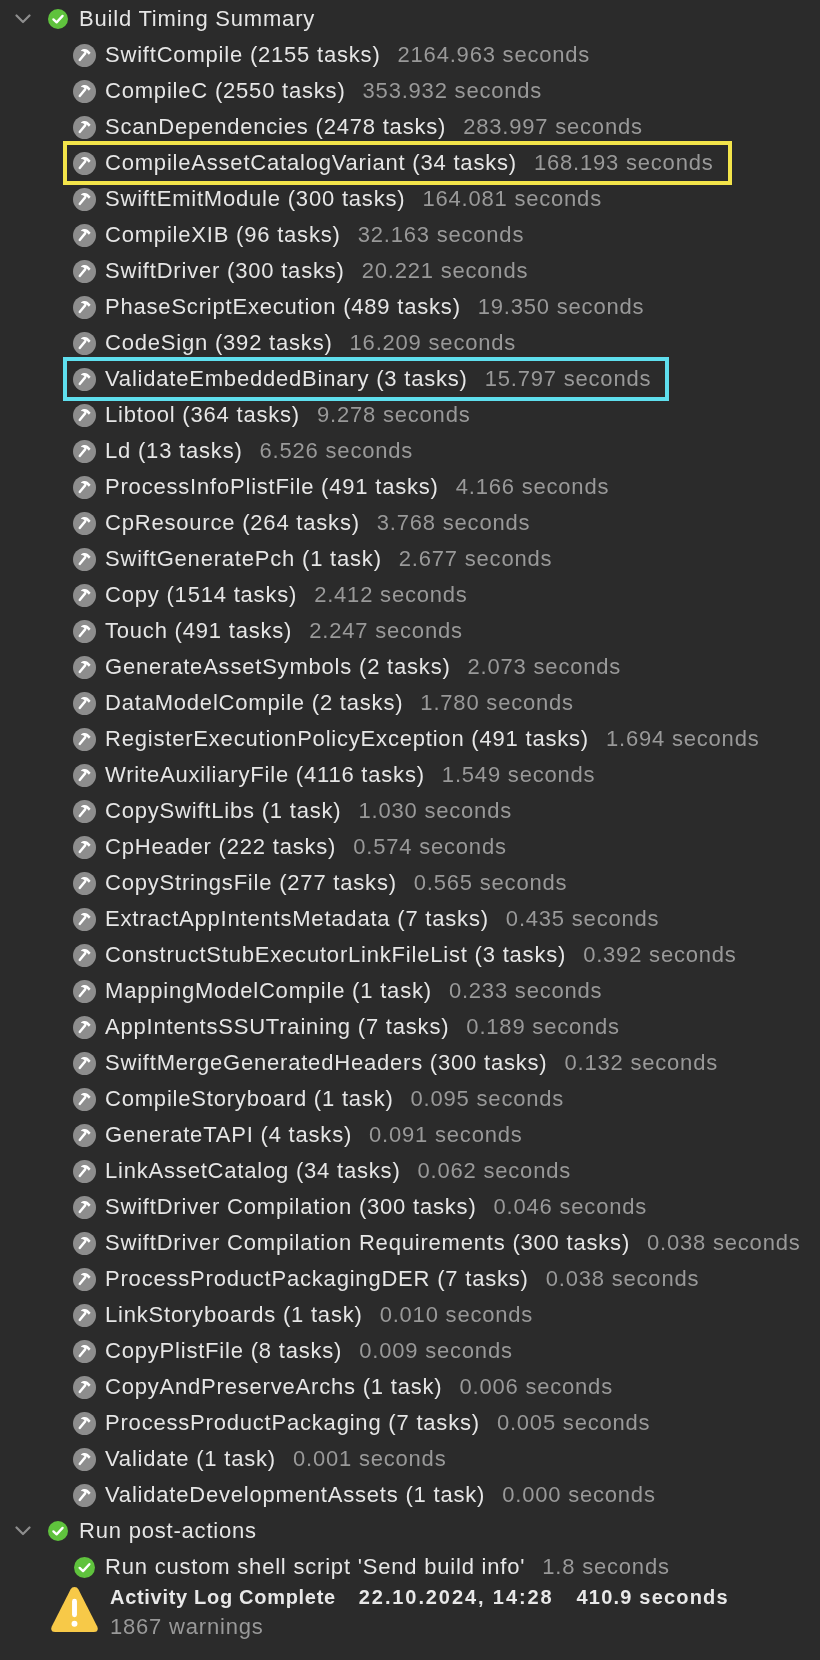 Image resolution: width=820 pixels, height=1660 pixels. What do you see at coordinates (317, 1279) in the screenshot?
I see `task-name: ProcessProductPackagingDER (7 tasks)` at bounding box center [317, 1279].